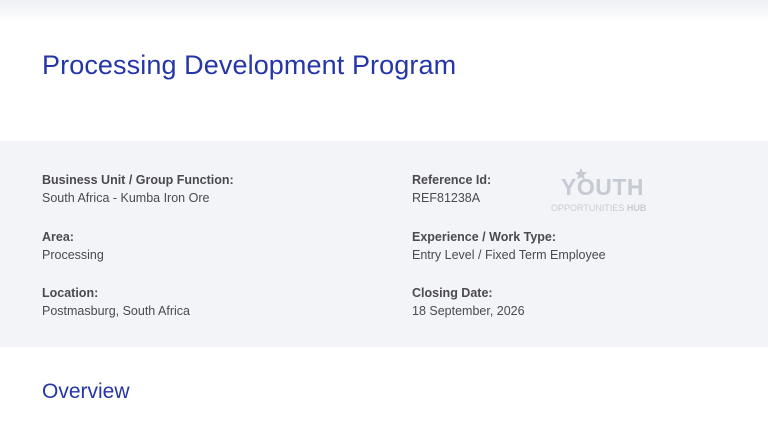  Describe the element at coordinates (484, 237) in the screenshot. I see `experience-label: Experience / Work Type:` at that location.